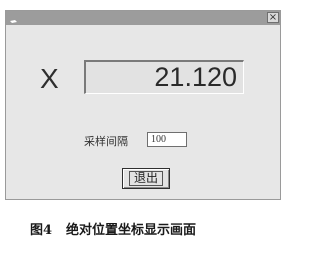  I want to click on figure-caption: 图4 绝对位置坐标显示画面, so click(113, 231).